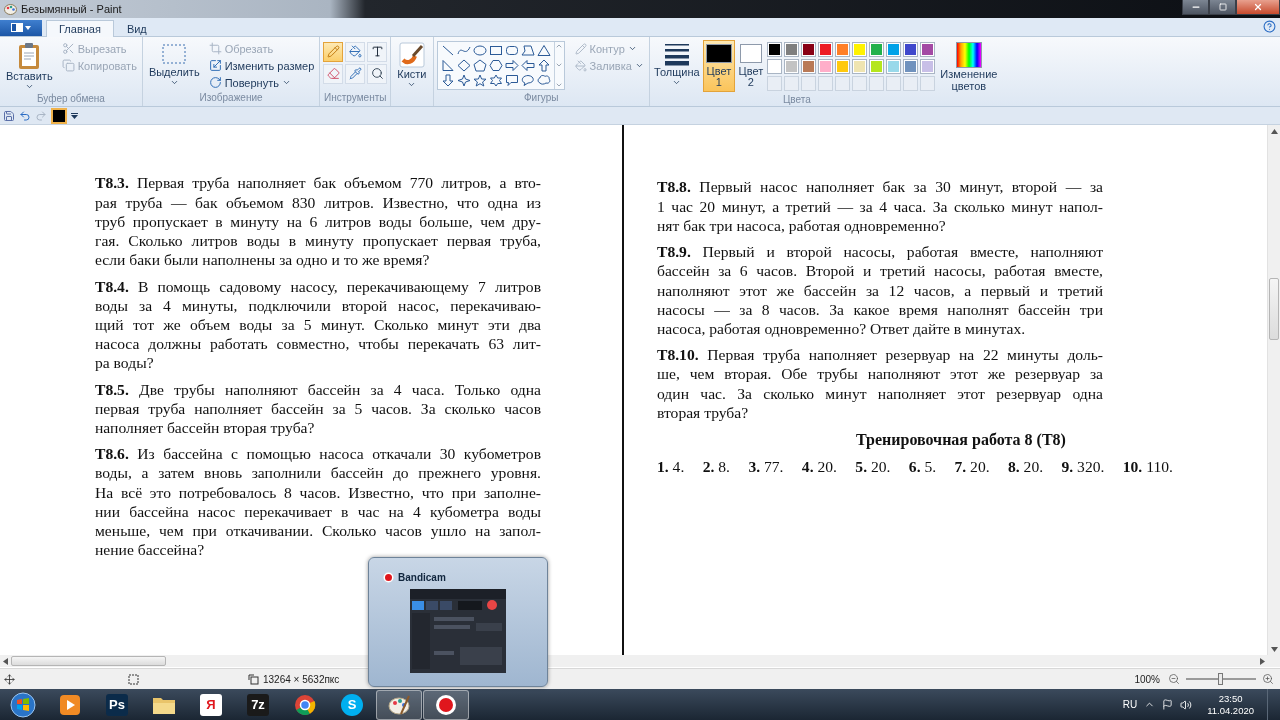  I want to click on app-menu-button, so click(21, 27).